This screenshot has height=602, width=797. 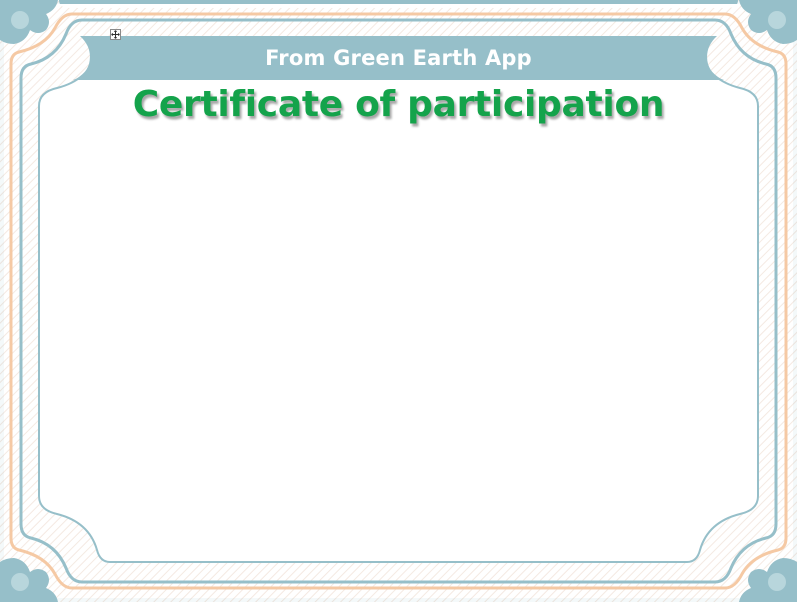 What do you see at coordinates (398, 104) in the screenshot?
I see `certificate-title: Certificate of participation` at bounding box center [398, 104].